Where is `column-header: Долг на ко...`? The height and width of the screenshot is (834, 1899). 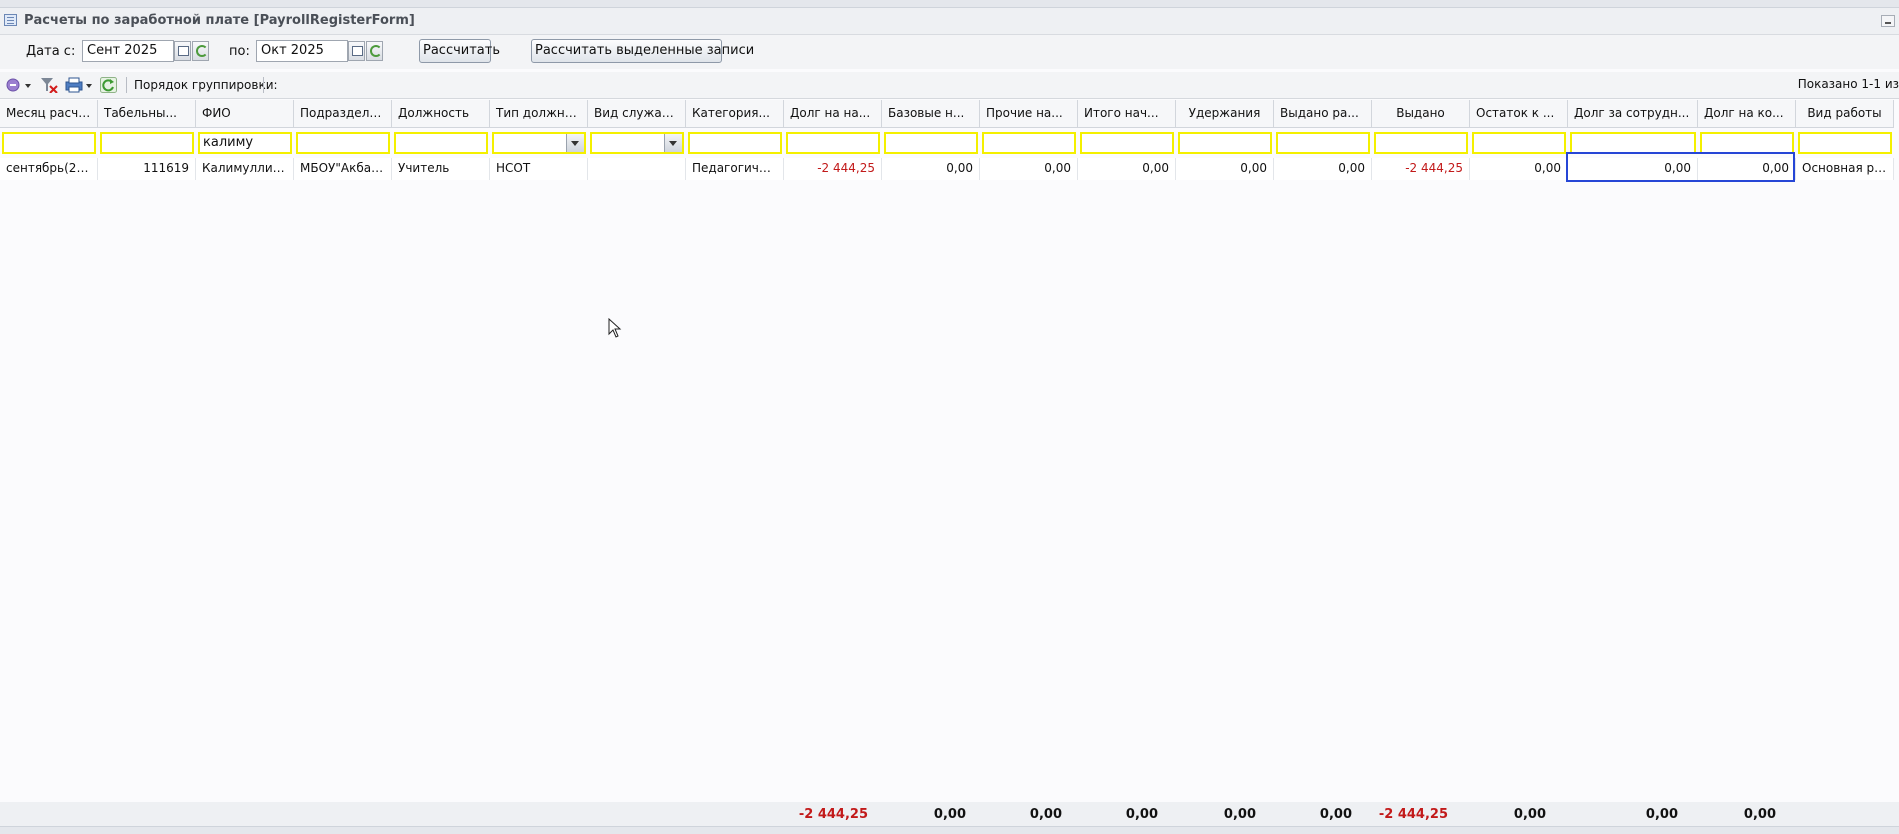 column-header: Долг на ко... is located at coordinates (1747, 114).